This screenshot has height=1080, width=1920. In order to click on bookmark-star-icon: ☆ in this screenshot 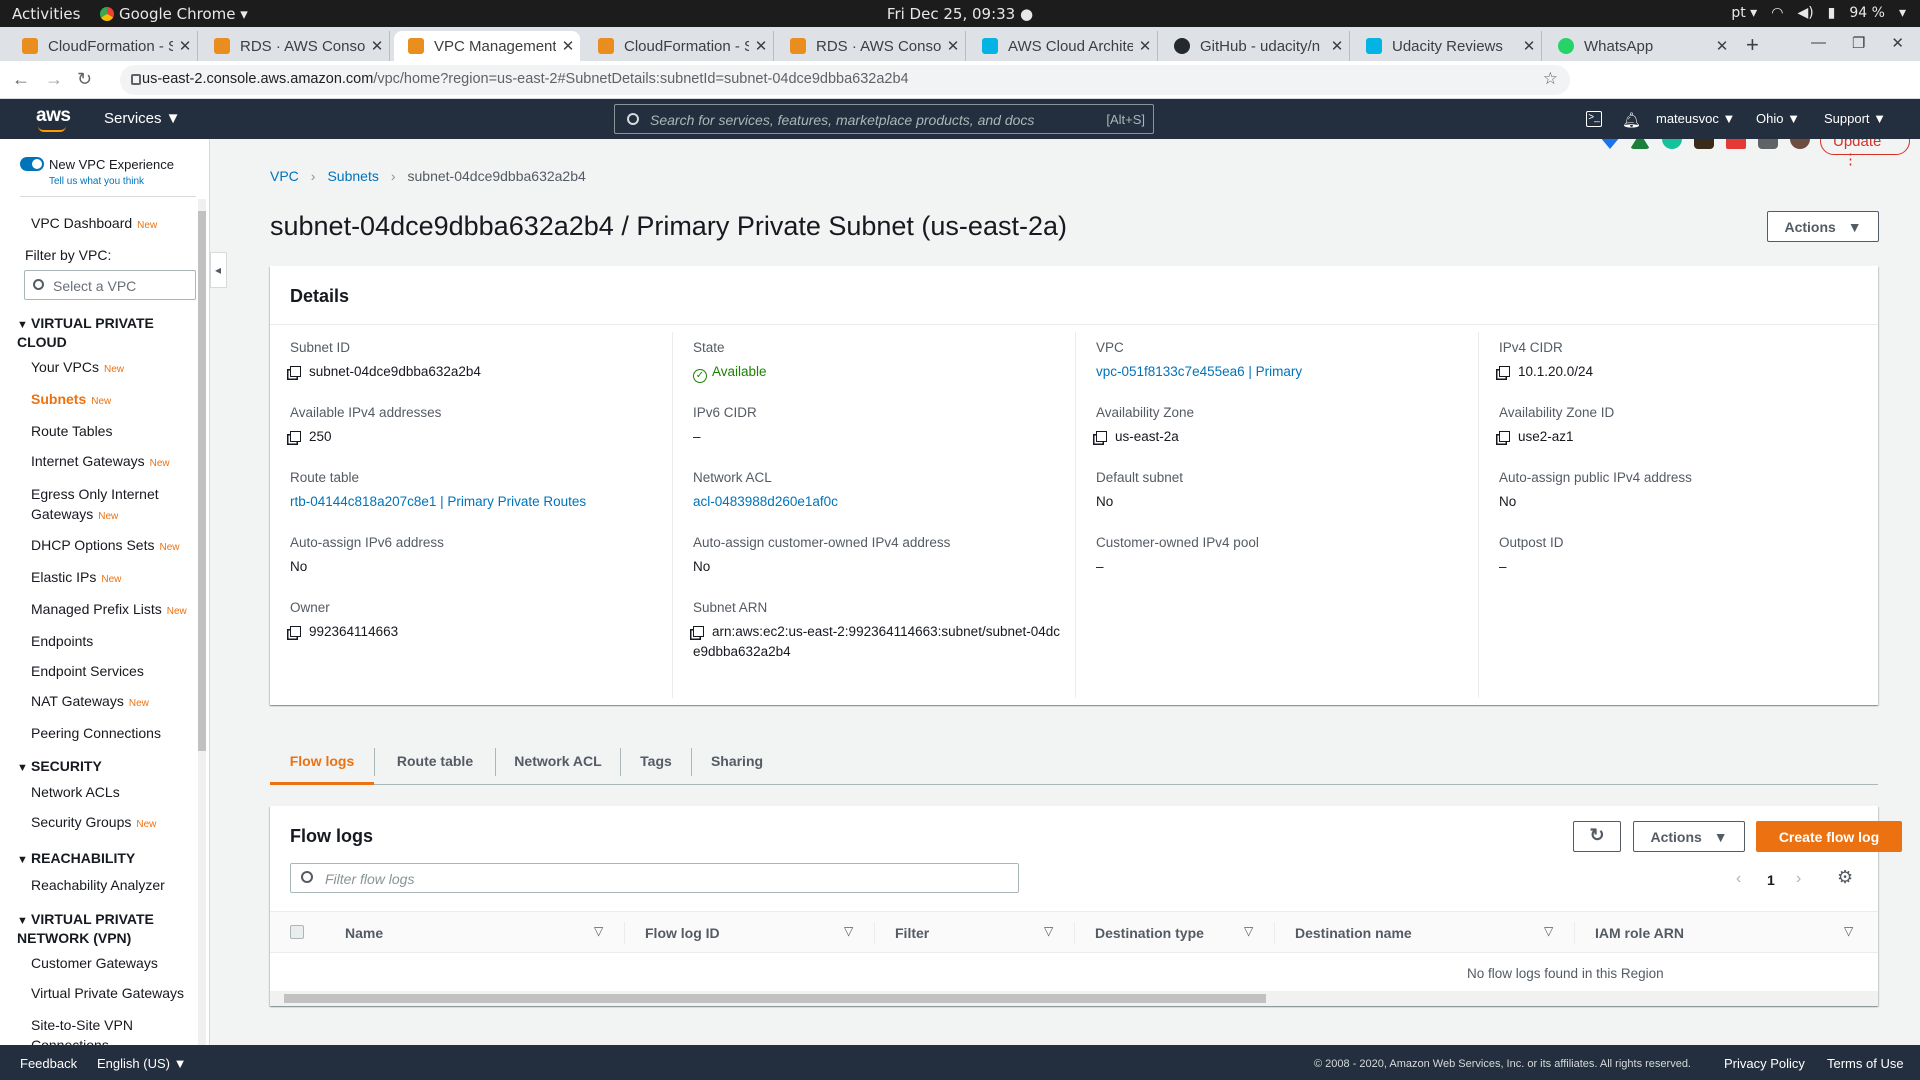, I will do `click(1550, 79)`.